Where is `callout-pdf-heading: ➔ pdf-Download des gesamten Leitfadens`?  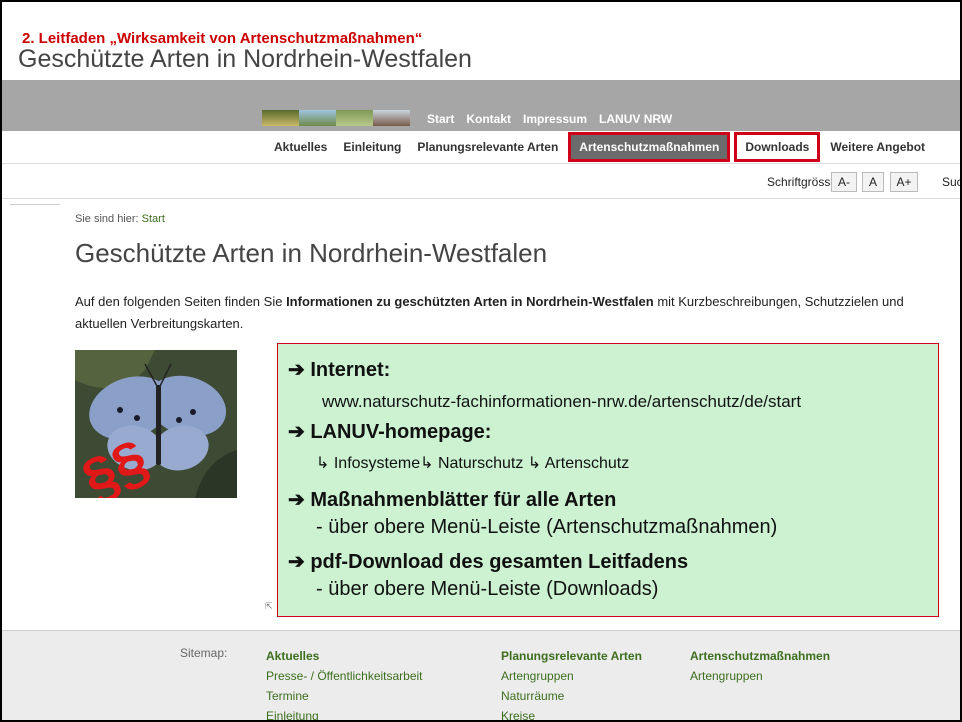 callout-pdf-heading: ➔ pdf-Download des gesamten Leitfadens is located at coordinates (488, 562).